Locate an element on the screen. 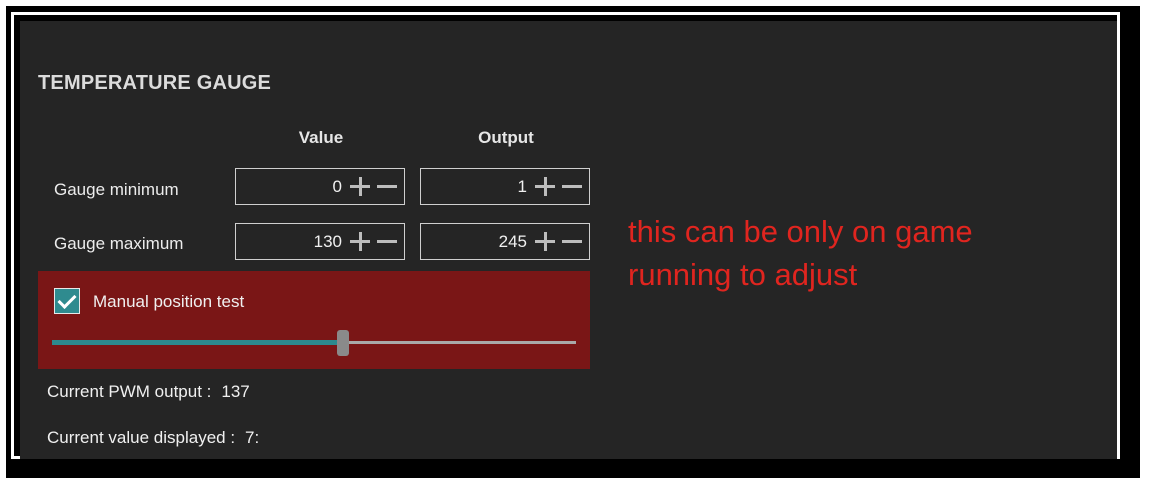 The width and height of the screenshot is (1150, 488). position-slider is located at coordinates (314, 343).